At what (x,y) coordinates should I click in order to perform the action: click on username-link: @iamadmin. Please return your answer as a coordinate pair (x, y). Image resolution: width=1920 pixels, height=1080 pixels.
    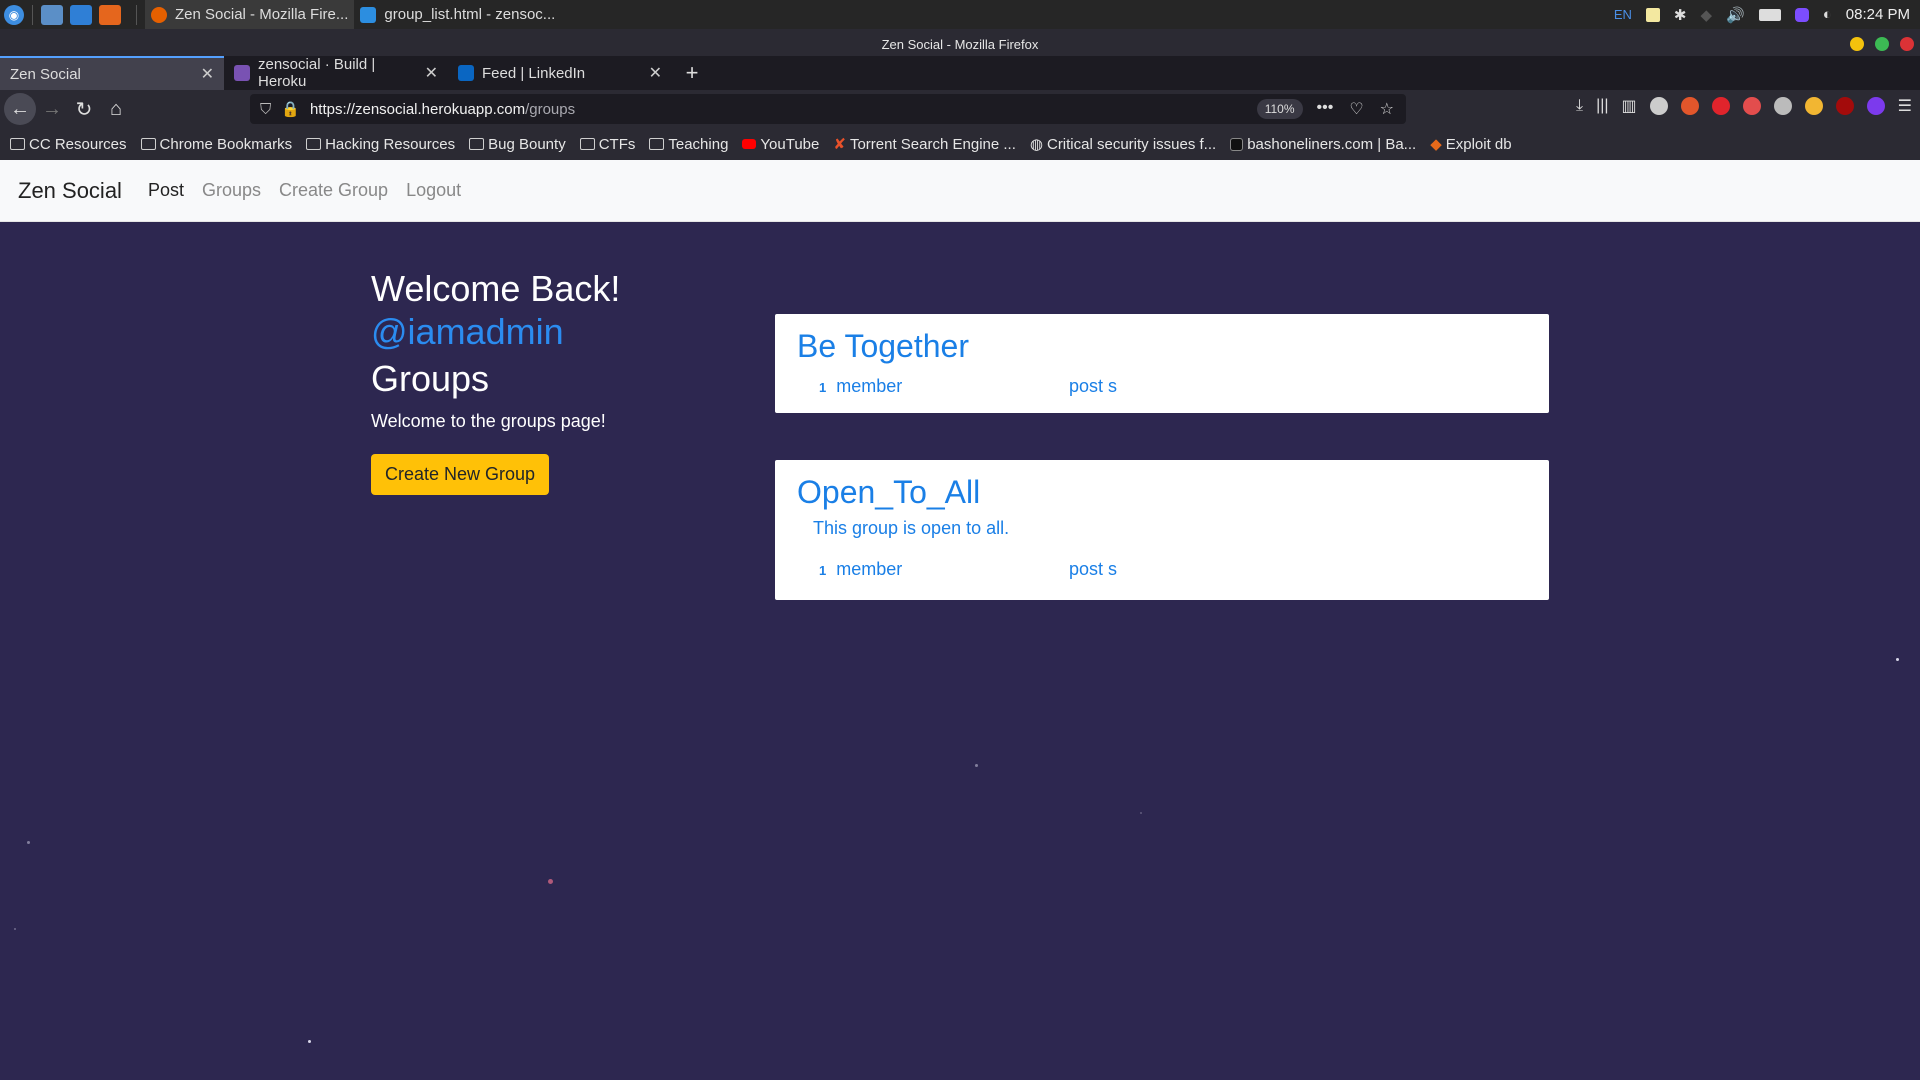
    Looking at the image, I should click on (551, 332).